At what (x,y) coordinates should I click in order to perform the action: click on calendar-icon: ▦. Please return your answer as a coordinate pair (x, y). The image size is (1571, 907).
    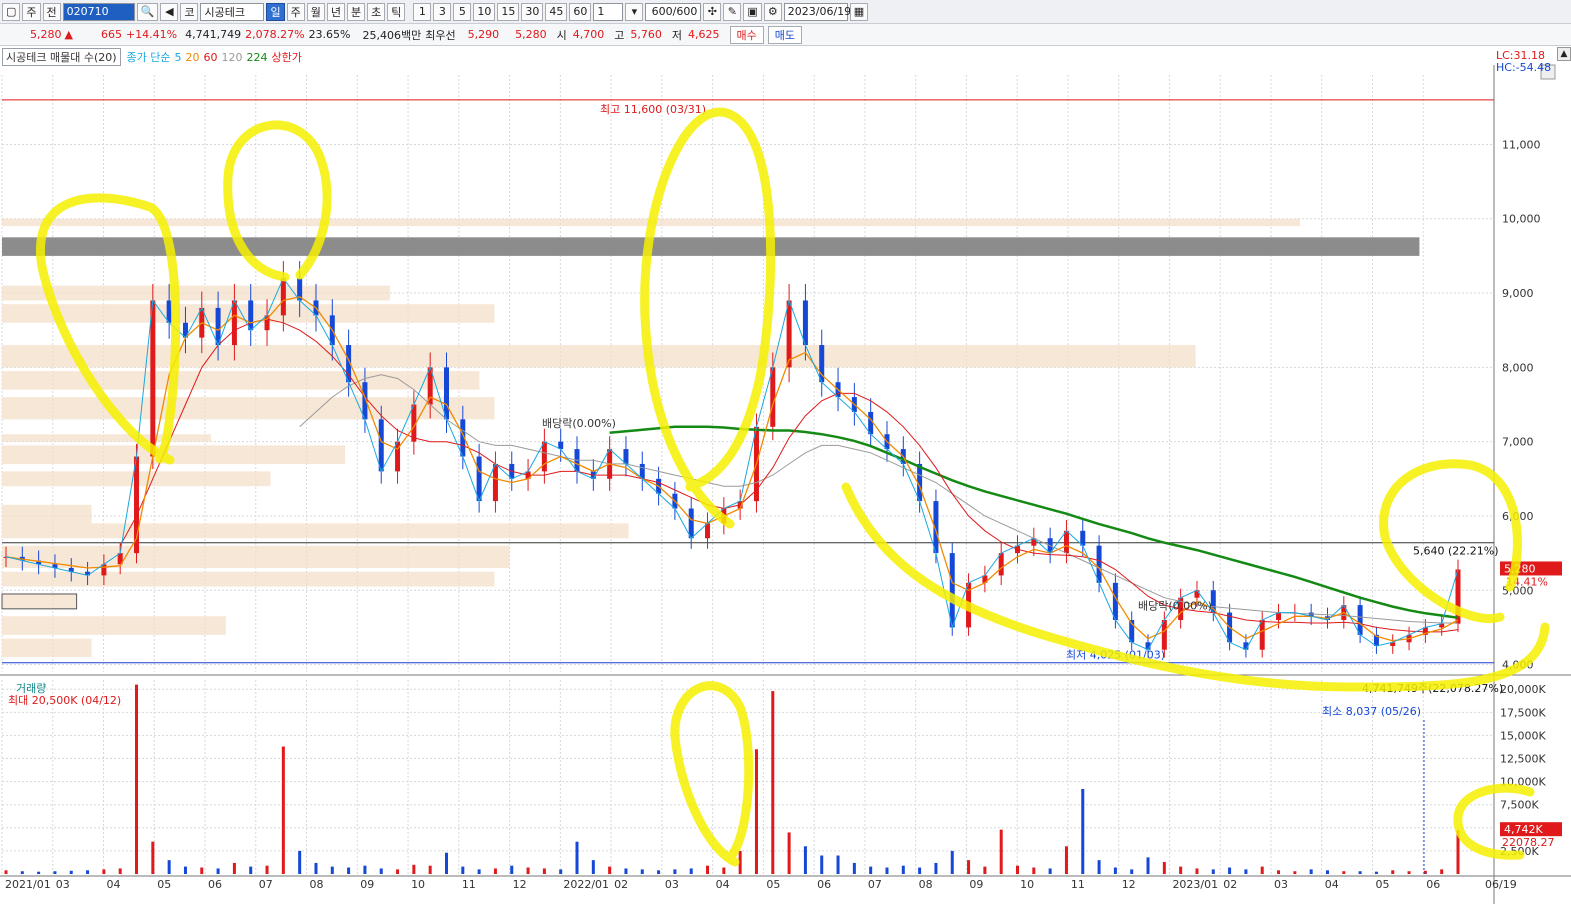
    Looking at the image, I should click on (859, 11).